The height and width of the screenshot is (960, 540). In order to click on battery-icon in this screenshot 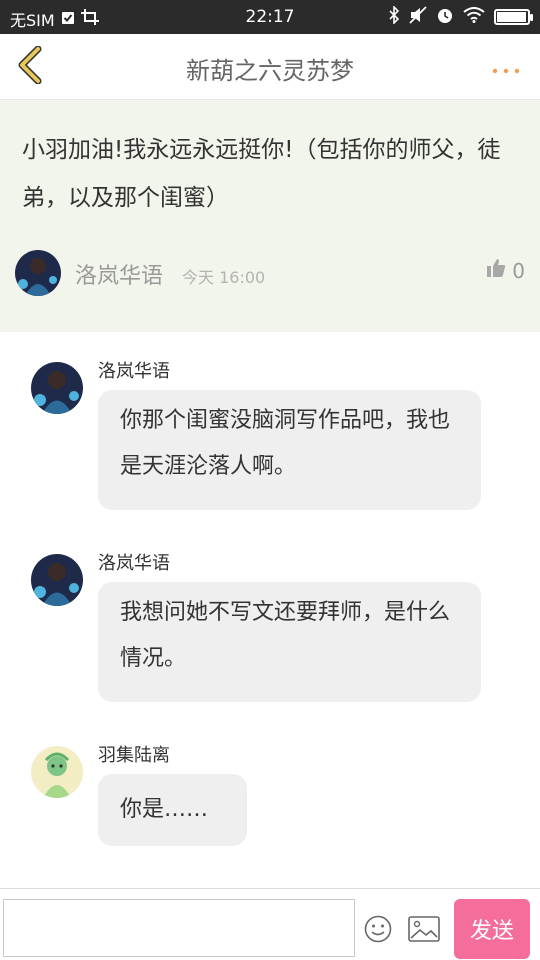, I will do `click(513, 17)`.